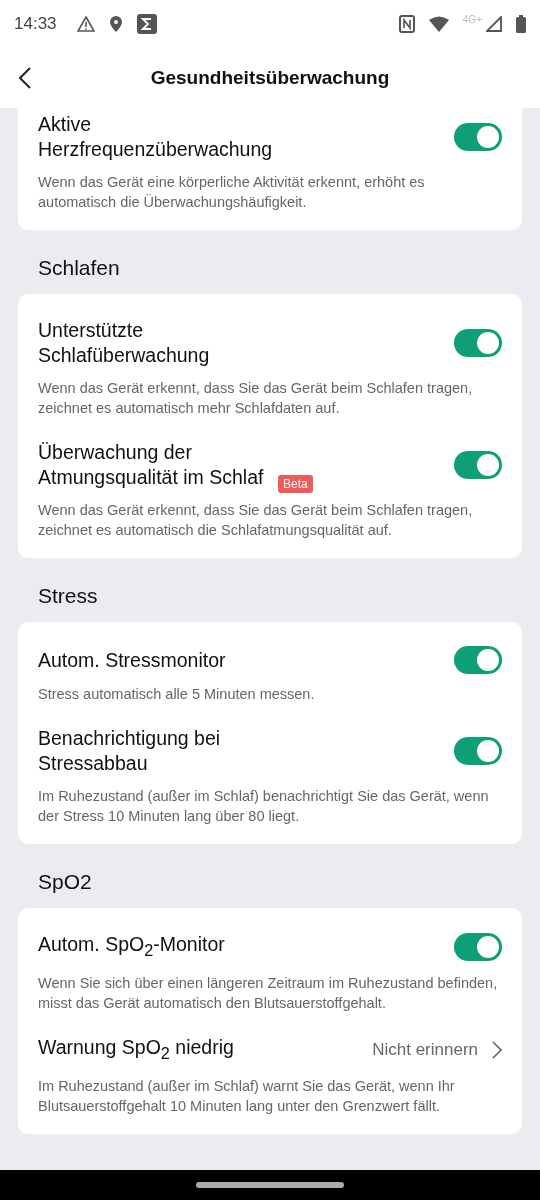 The height and width of the screenshot is (1200, 540). Describe the element at coordinates (68, 596) in the screenshot. I see `section-heading: Stress` at that location.